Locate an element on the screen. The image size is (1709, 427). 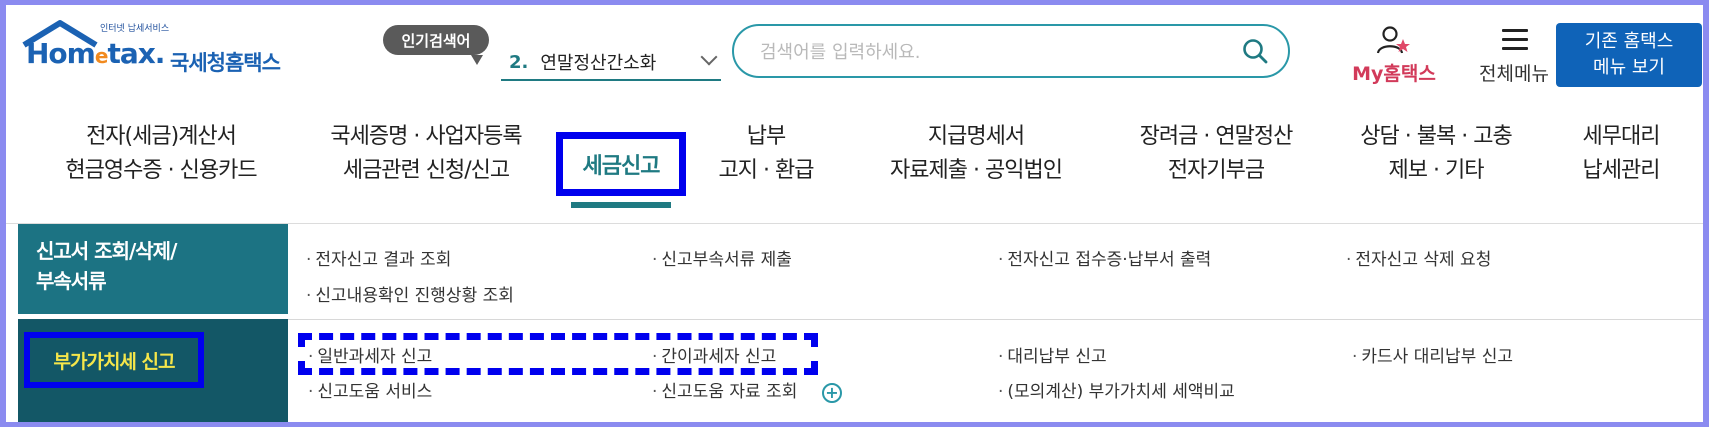
search-bar is located at coordinates (1011, 51).